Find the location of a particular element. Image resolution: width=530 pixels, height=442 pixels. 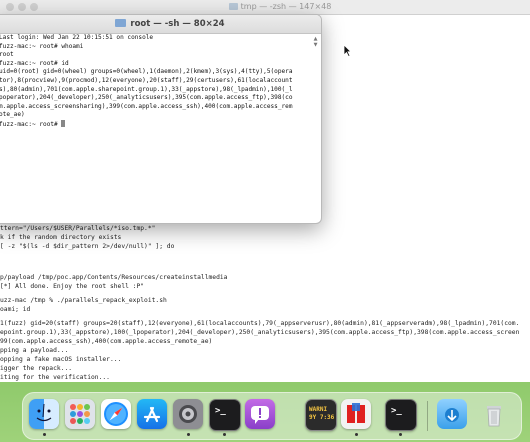

dock-separator is located at coordinates (427, 416).